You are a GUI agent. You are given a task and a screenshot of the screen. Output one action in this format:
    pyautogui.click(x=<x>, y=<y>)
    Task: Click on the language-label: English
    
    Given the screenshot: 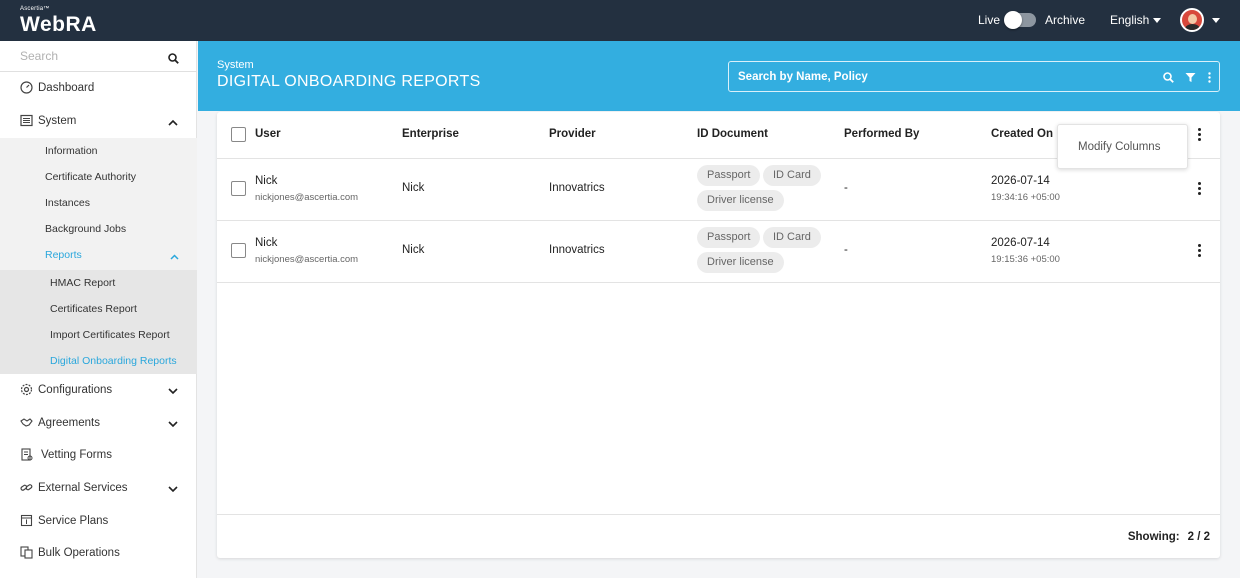 What is the action you would take?
    pyautogui.click(x=1130, y=20)
    